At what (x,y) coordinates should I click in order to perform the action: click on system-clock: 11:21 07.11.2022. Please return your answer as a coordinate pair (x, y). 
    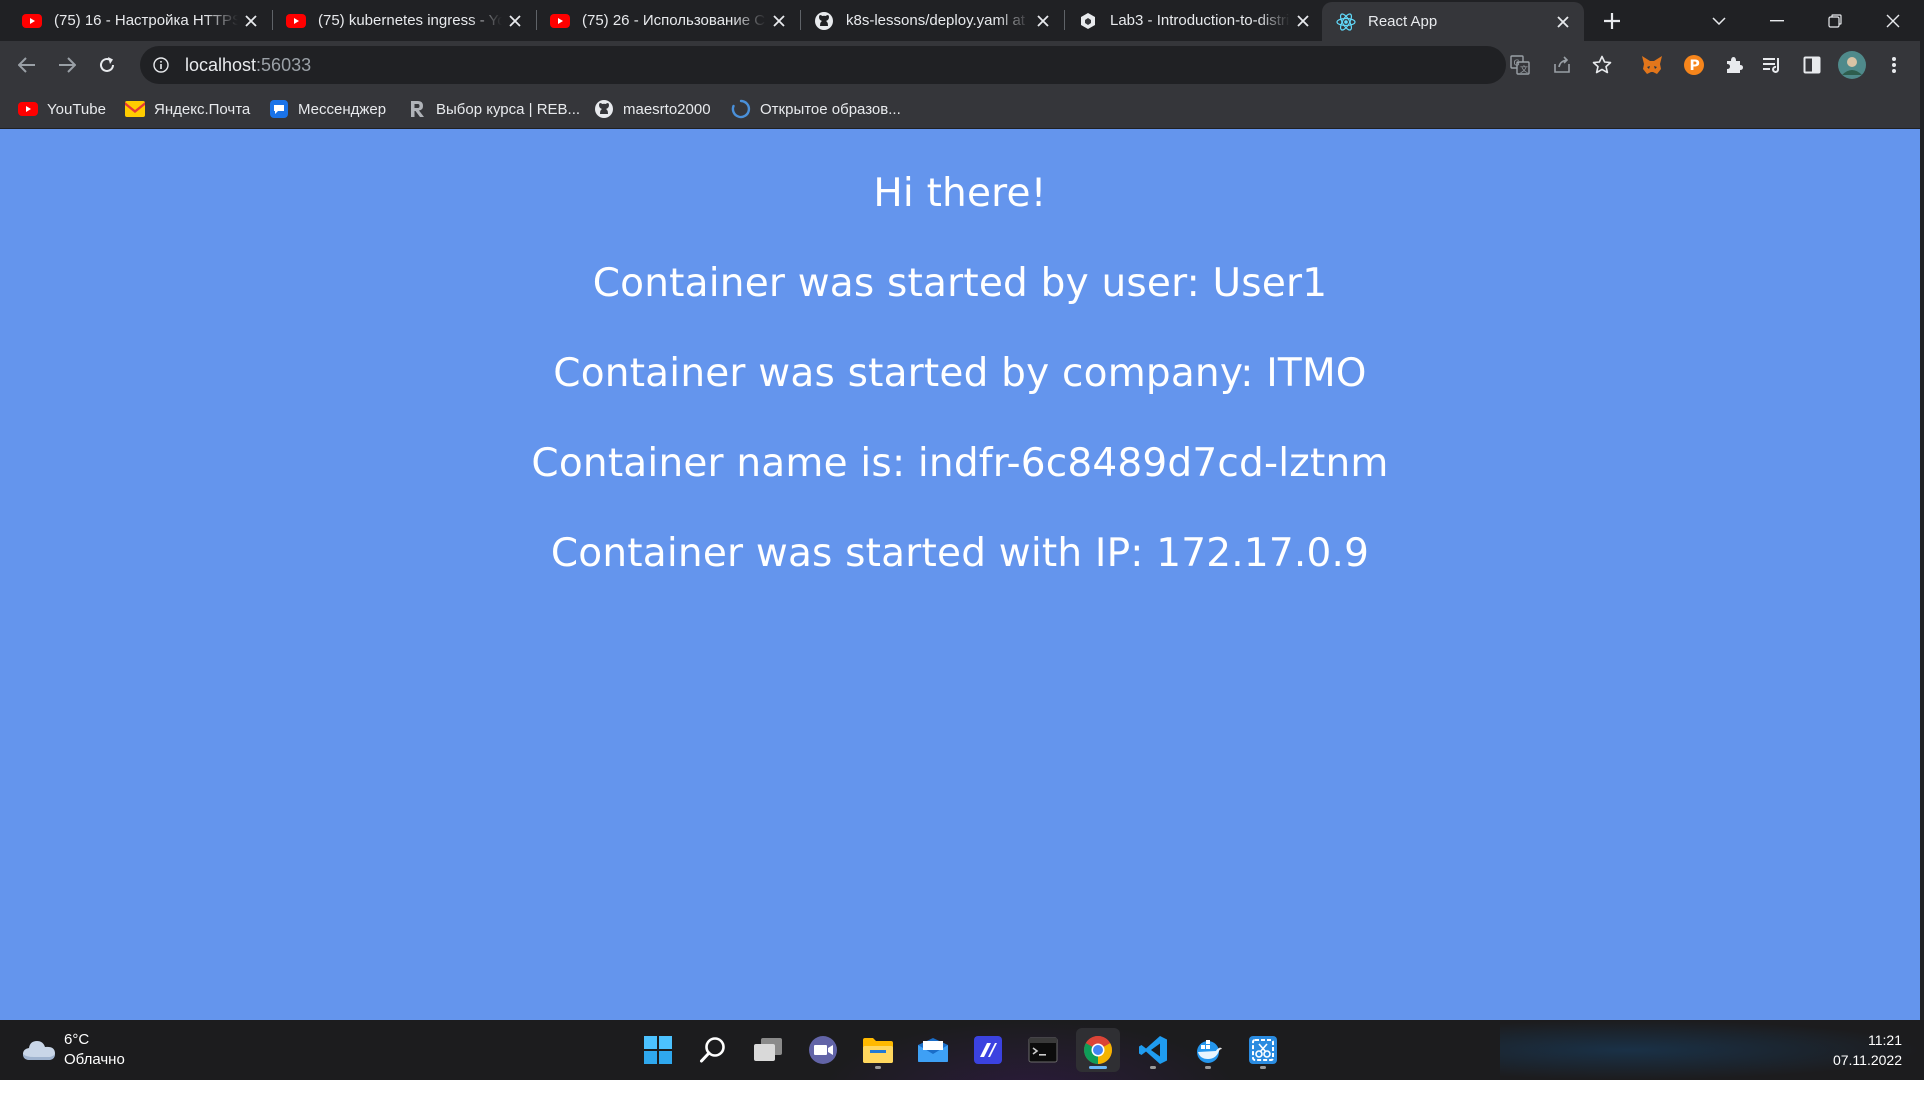
    Looking at the image, I should click on (1867, 1050).